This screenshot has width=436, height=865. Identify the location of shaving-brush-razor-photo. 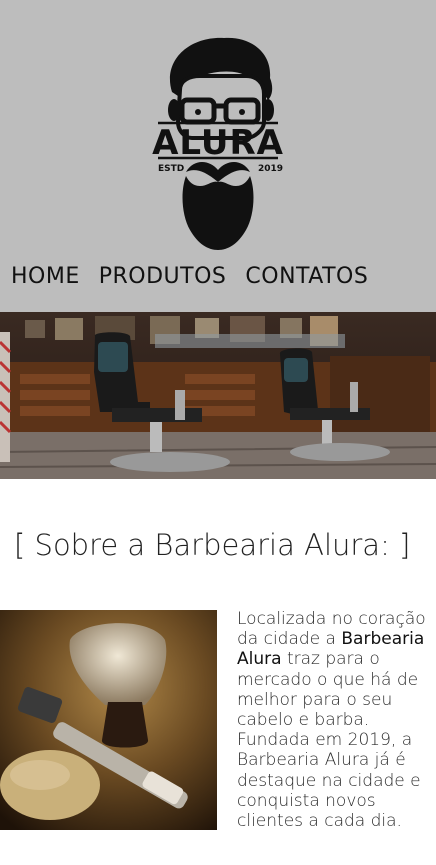
(108, 720).